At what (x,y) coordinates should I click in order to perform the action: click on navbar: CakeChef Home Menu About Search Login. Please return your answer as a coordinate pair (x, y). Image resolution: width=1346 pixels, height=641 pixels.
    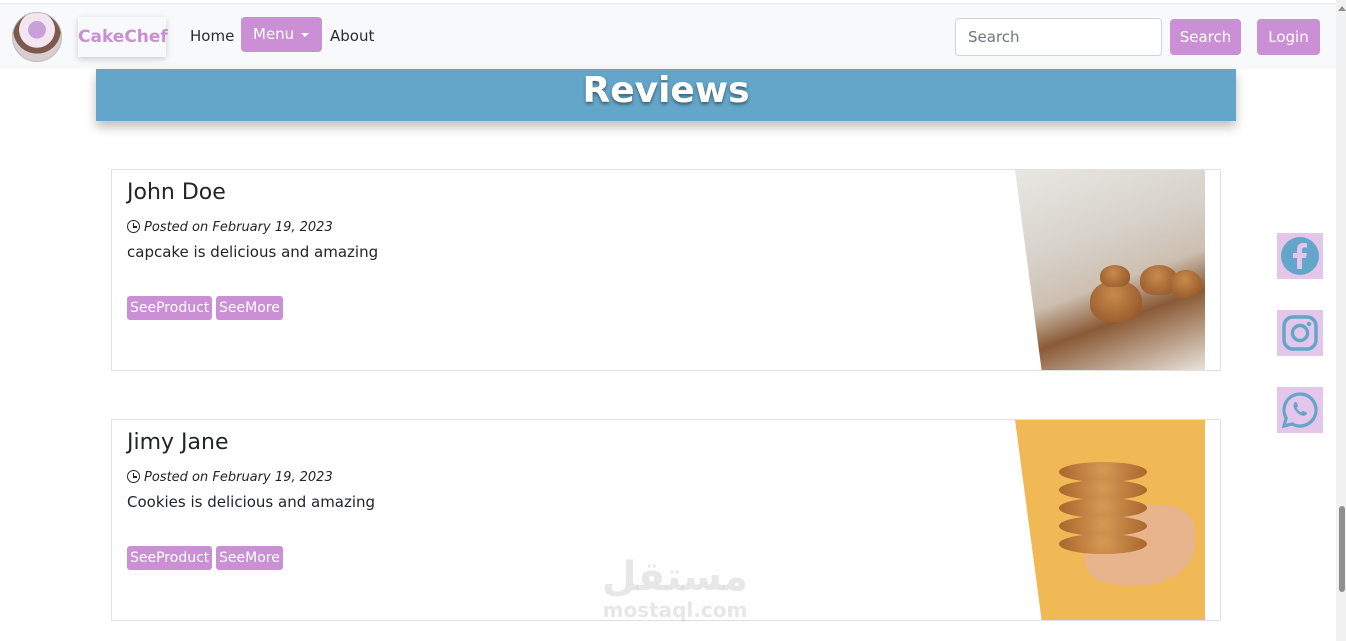
    Looking at the image, I should click on (668, 36).